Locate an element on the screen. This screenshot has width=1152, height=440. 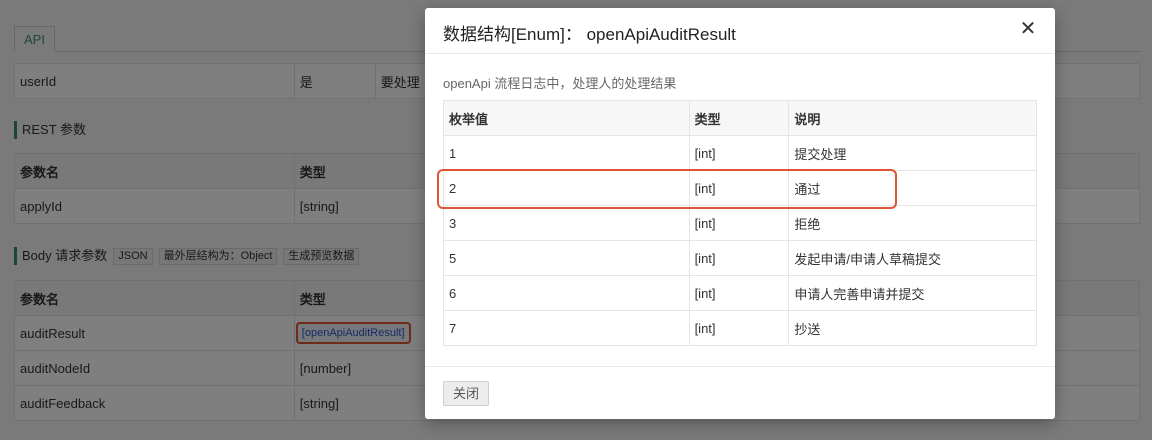
table-row: 2 [int] 通过 is located at coordinates (740, 188).